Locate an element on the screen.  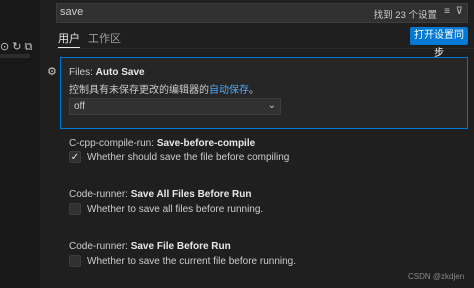
setting-description: 控制具有未保存更改的编辑器的自动保存。 is located at coordinates (164, 90).